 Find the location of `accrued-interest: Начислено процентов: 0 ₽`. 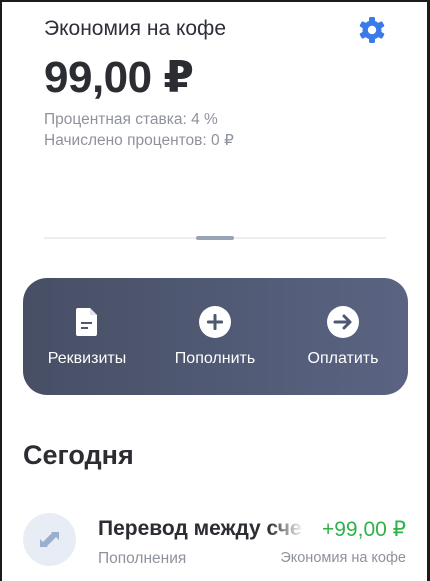

accrued-interest: Начислено процентов: 0 ₽ is located at coordinates (139, 140).